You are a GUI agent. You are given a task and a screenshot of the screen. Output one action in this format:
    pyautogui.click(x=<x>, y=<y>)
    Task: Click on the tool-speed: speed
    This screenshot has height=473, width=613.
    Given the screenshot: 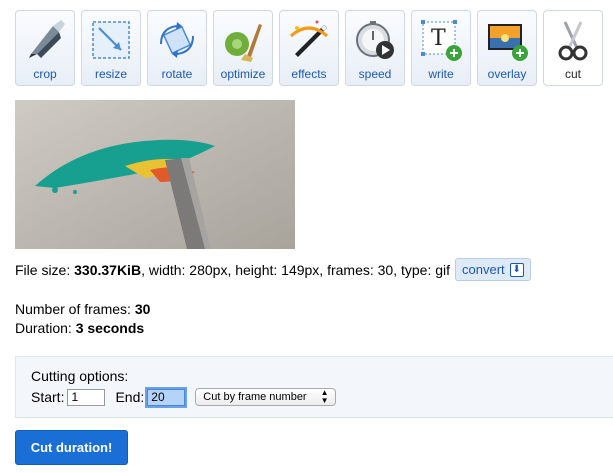 What is the action you would take?
    pyautogui.click(x=375, y=48)
    